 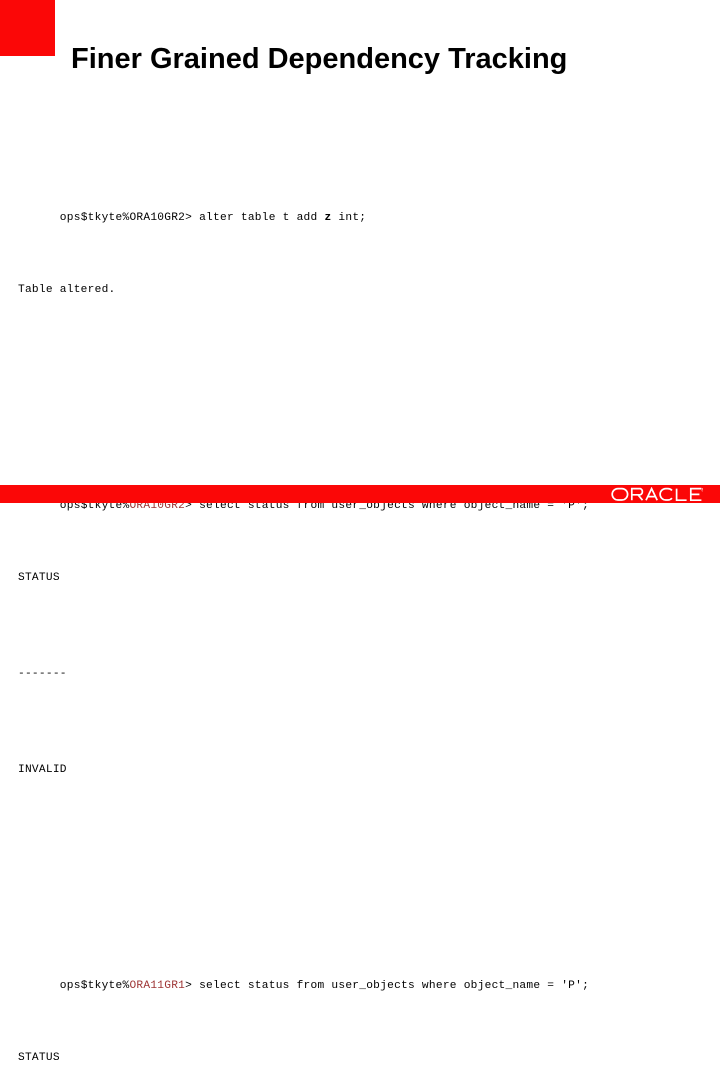 I want to click on accent-square-decoration, so click(x=27, y=28).